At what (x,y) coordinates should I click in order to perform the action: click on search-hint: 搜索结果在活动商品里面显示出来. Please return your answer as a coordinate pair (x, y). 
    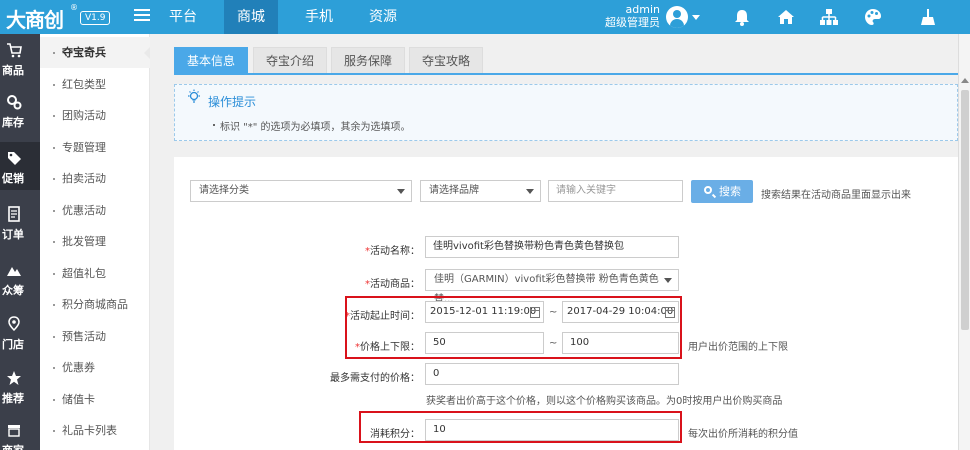
    Looking at the image, I should click on (836, 195).